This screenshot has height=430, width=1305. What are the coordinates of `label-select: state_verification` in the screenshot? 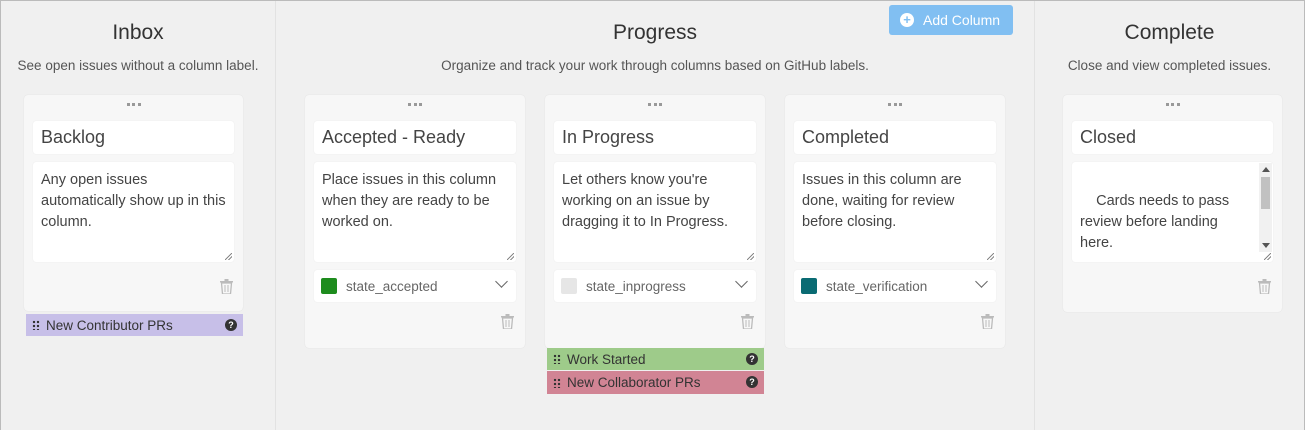 It's located at (895, 286).